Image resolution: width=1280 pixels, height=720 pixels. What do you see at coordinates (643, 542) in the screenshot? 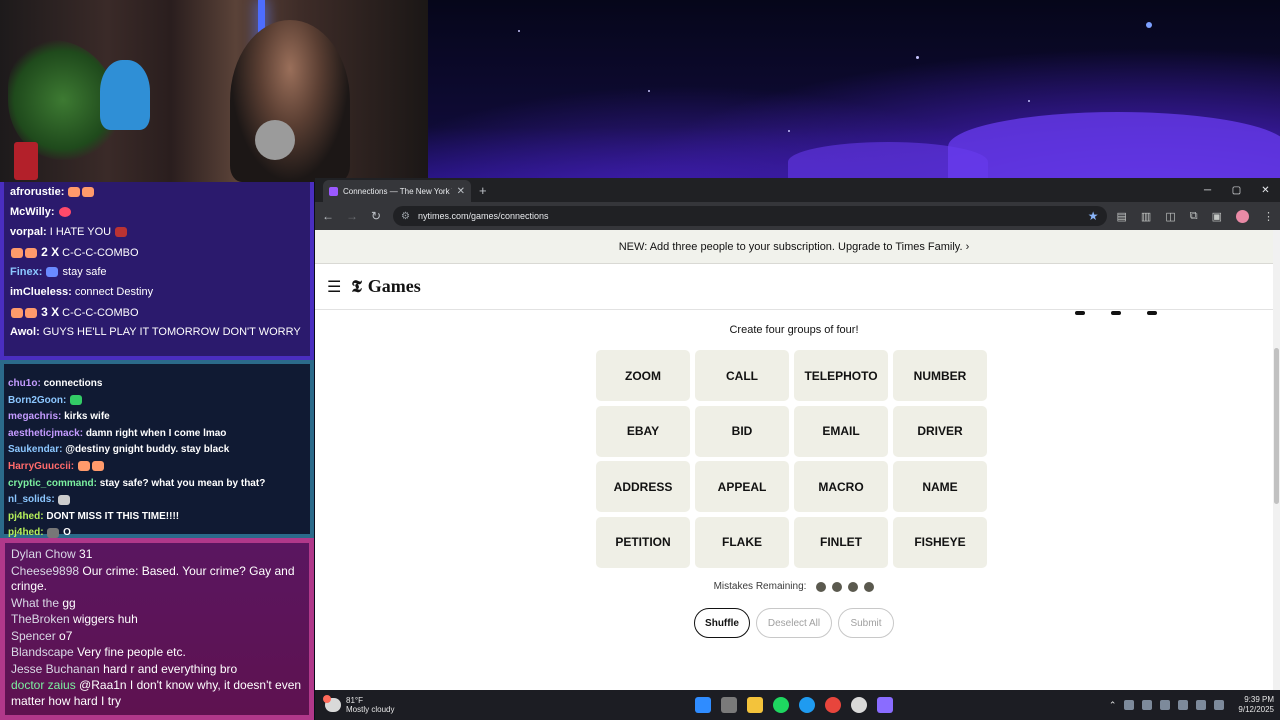
I see `word-tile: PETITION` at bounding box center [643, 542].